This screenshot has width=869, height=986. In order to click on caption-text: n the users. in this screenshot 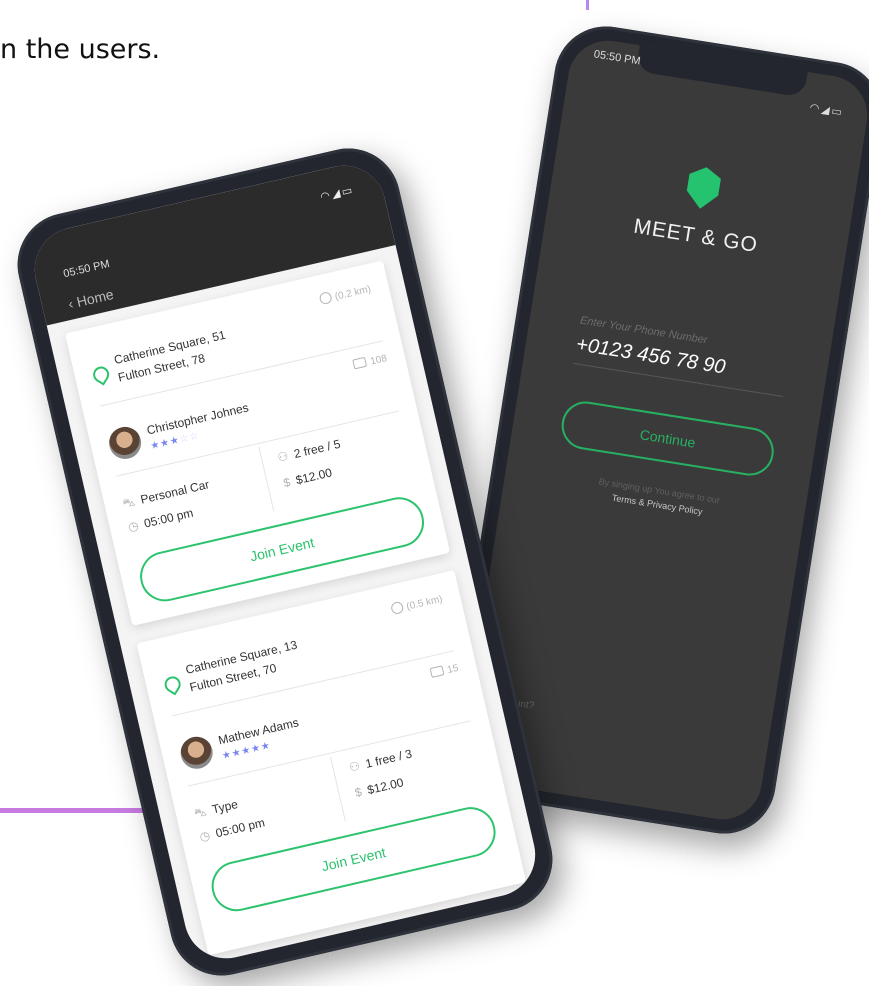, I will do `click(80, 49)`.